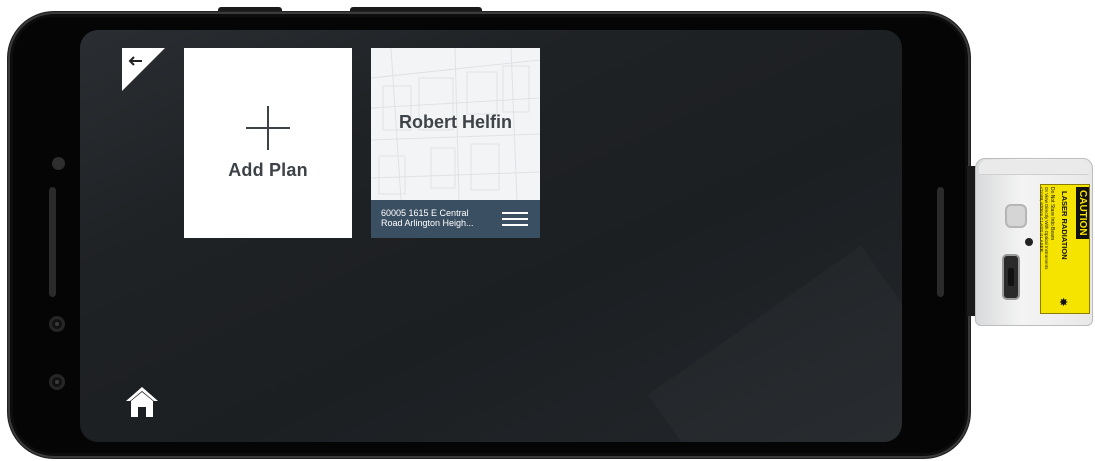  What do you see at coordinates (1064, 225) in the screenshot?
I see `laser-radiation-text: LASER RADIATION` at bounding box center [1064, 225].